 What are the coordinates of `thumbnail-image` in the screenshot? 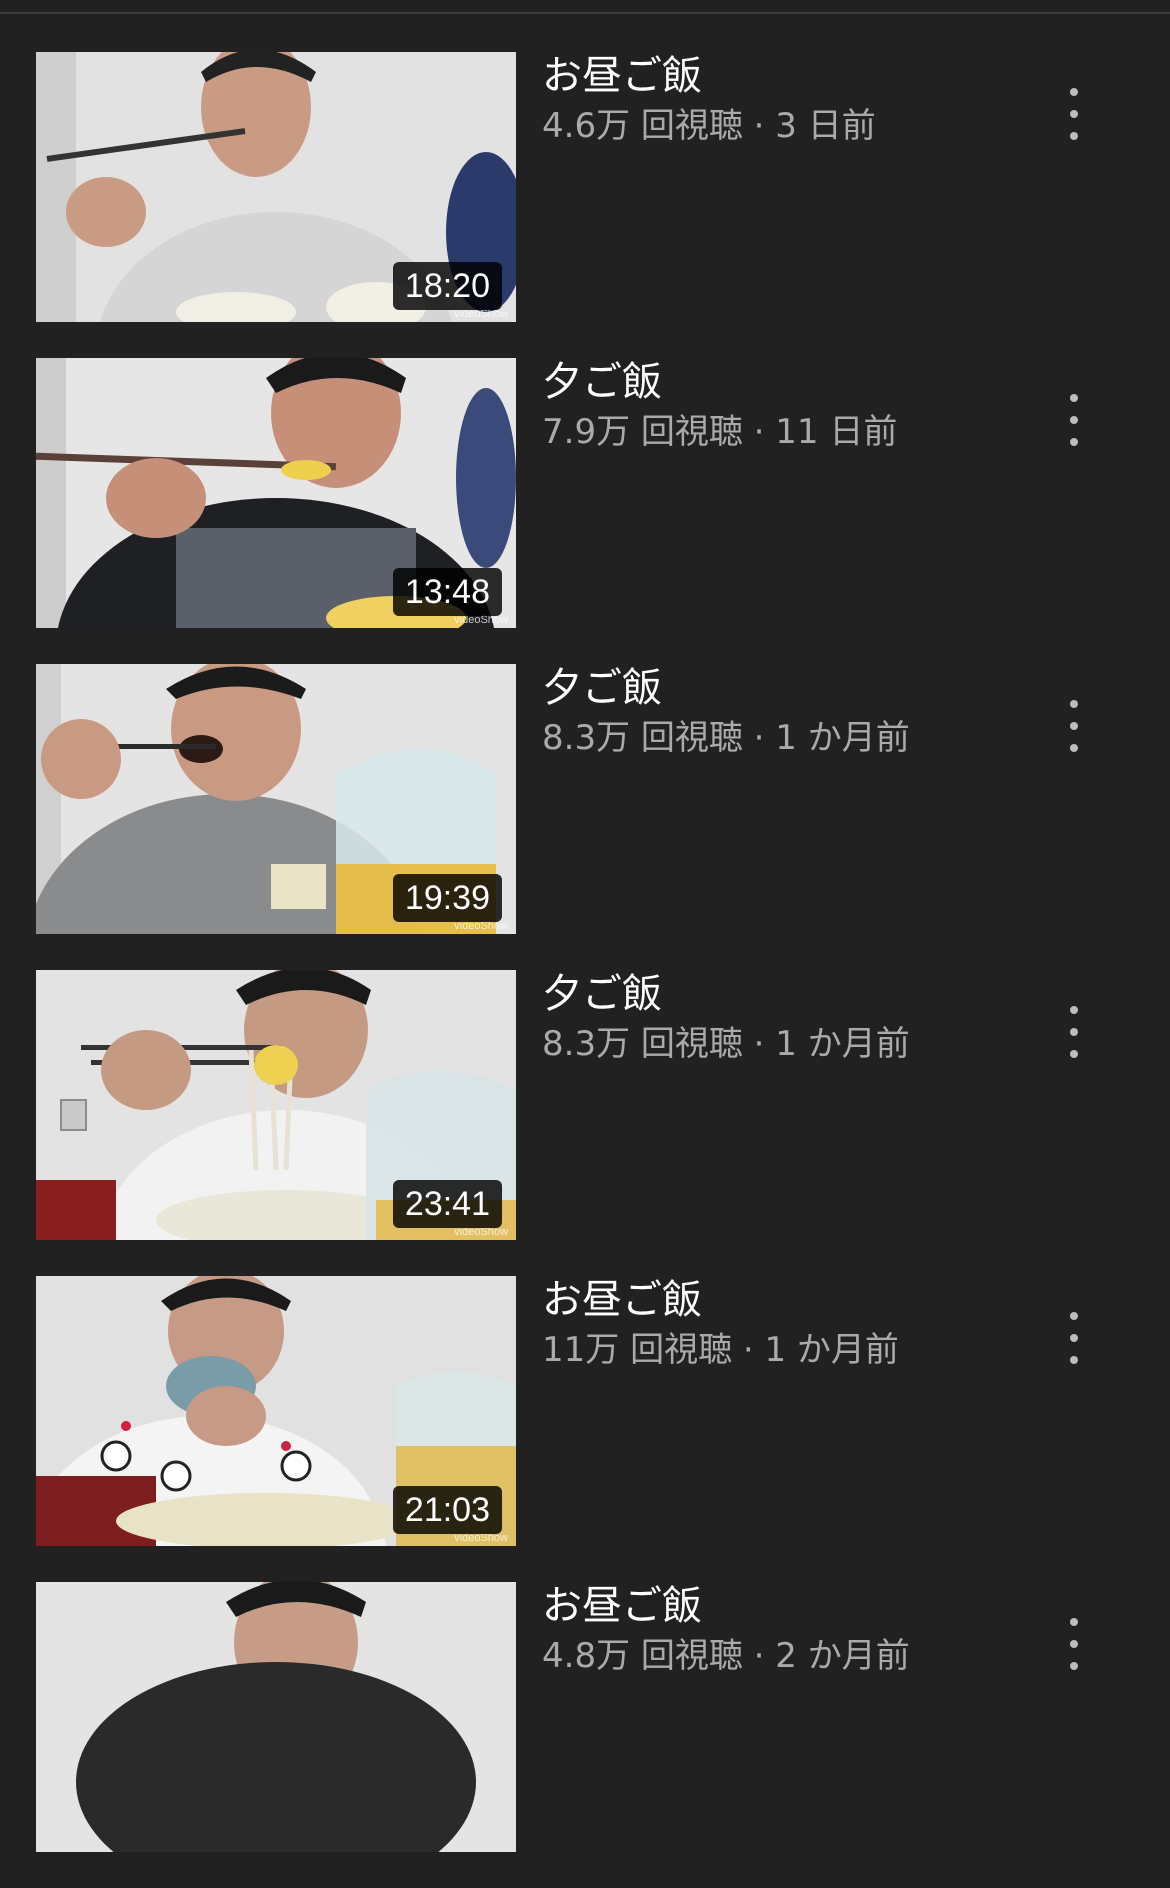 It's located at (276, 1717).